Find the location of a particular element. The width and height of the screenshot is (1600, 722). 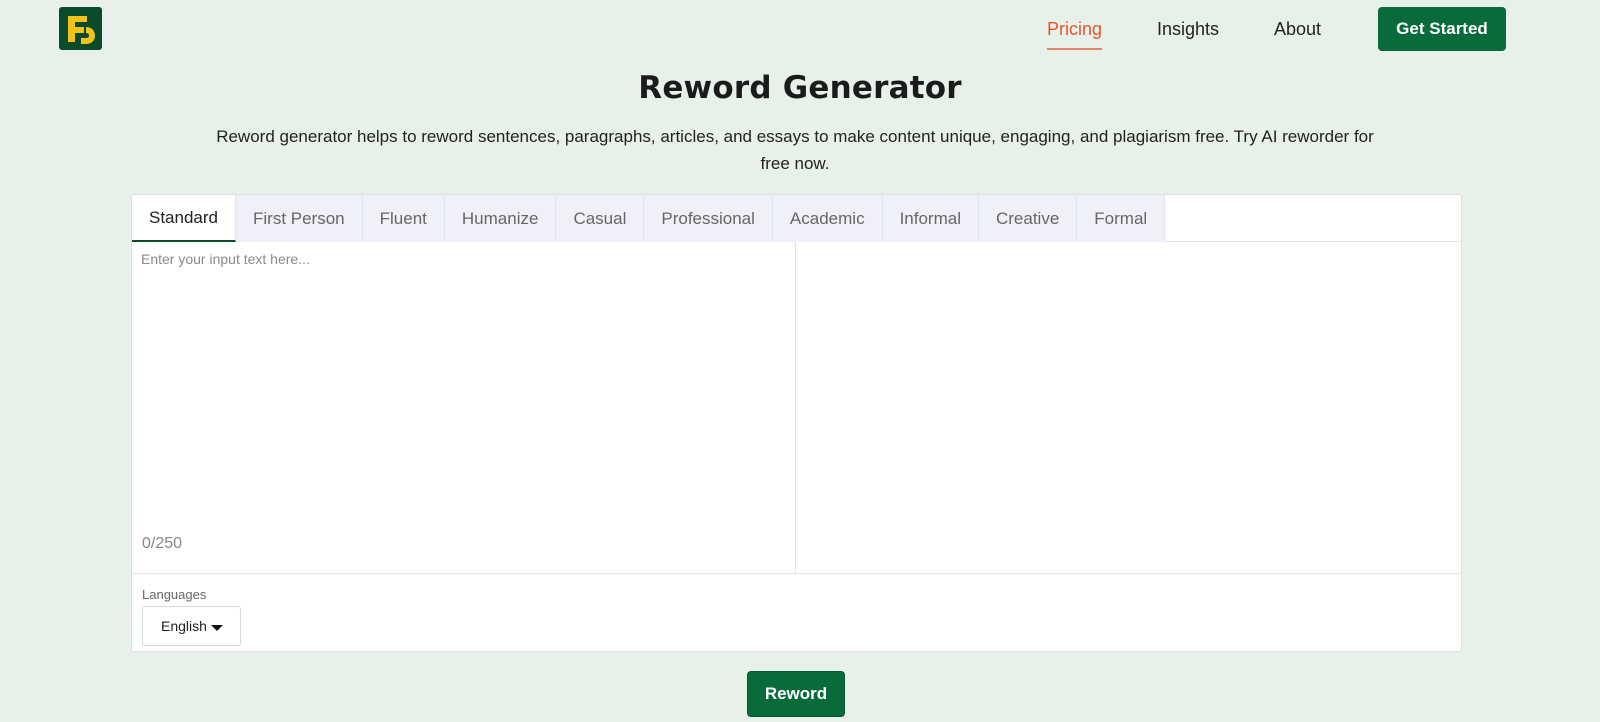

languages-label: Languages is located at coordinates (174, 594).